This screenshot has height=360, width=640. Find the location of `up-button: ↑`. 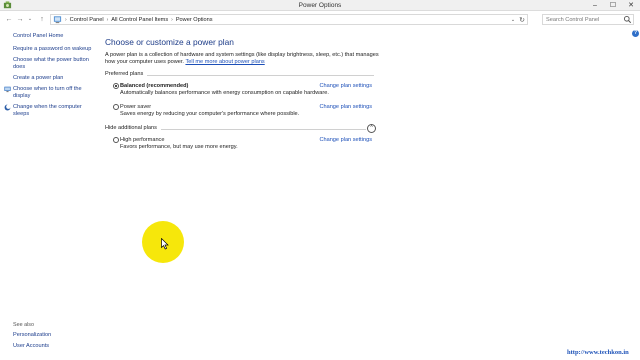

up-button: ↑ is located at coordinates (42, 19).